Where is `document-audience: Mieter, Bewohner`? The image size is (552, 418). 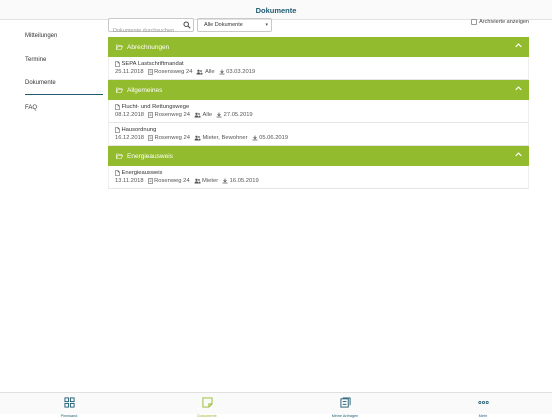 document-audience: Mieter, Bewohner is located at coordinates (225, 138).